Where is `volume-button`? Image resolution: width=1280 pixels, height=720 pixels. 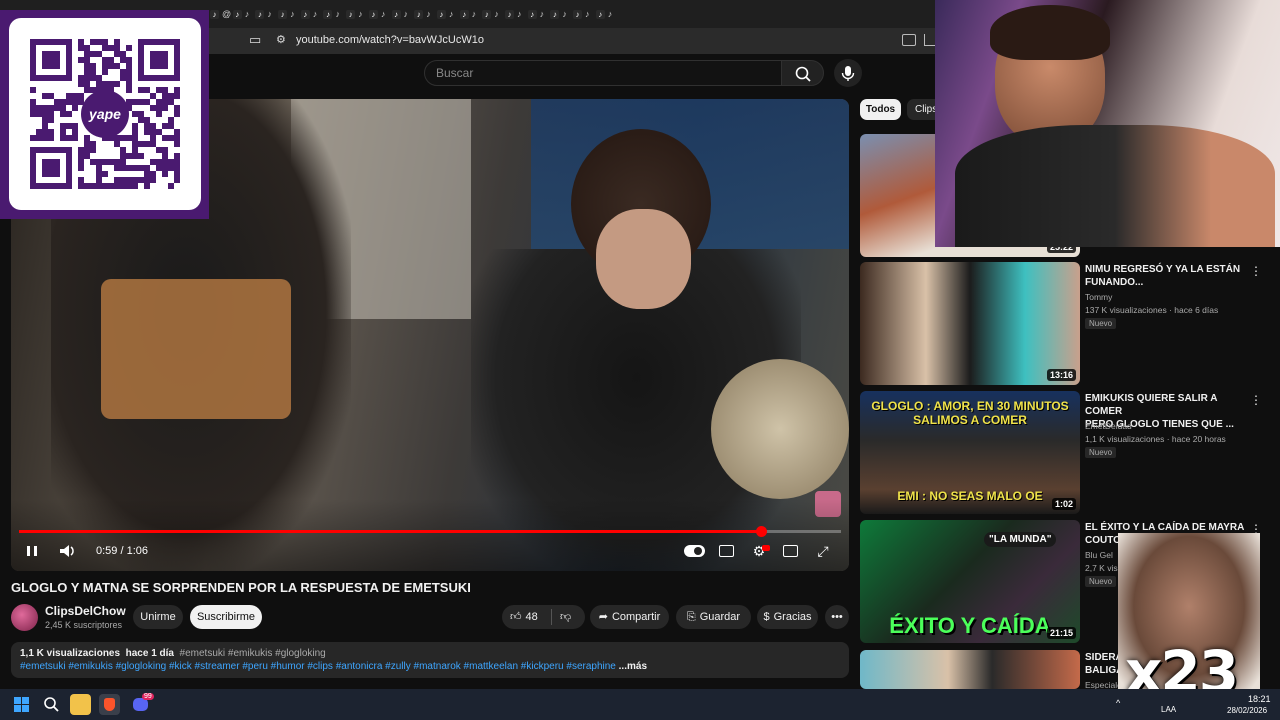
volume-button is located at coordinates (68, 553).